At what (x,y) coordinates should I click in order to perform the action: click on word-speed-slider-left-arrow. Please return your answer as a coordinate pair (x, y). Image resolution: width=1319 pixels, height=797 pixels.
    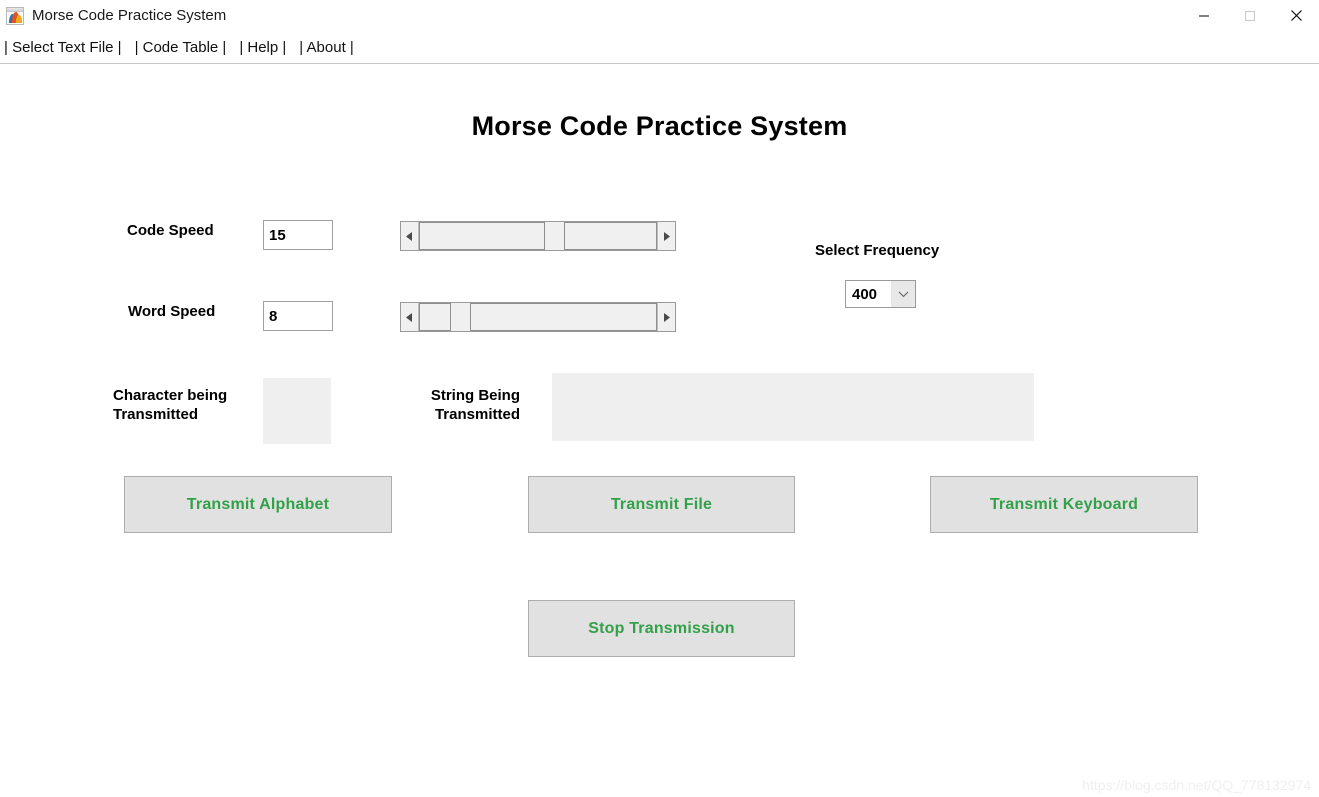
    Looking at the image, I should click on (410, 317).